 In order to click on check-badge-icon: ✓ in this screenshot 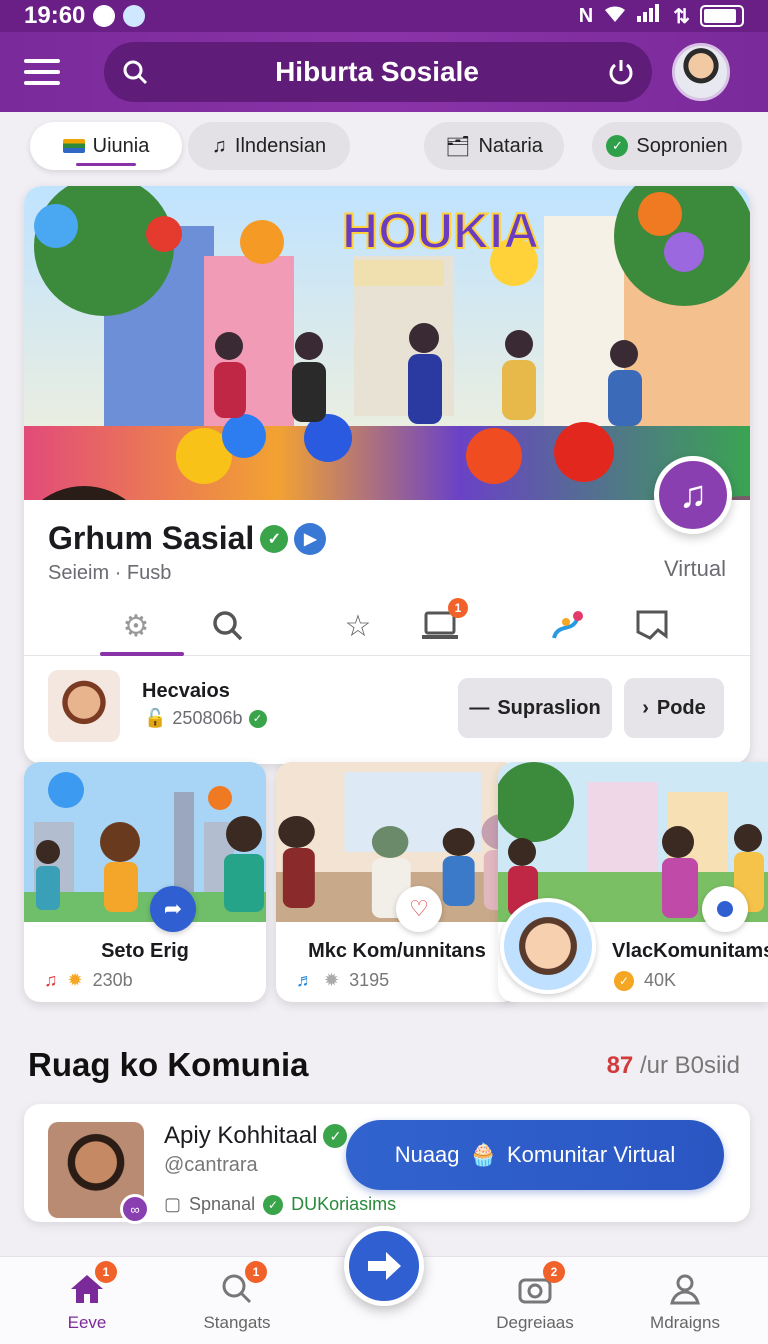, I will do `click(624, 980)`.